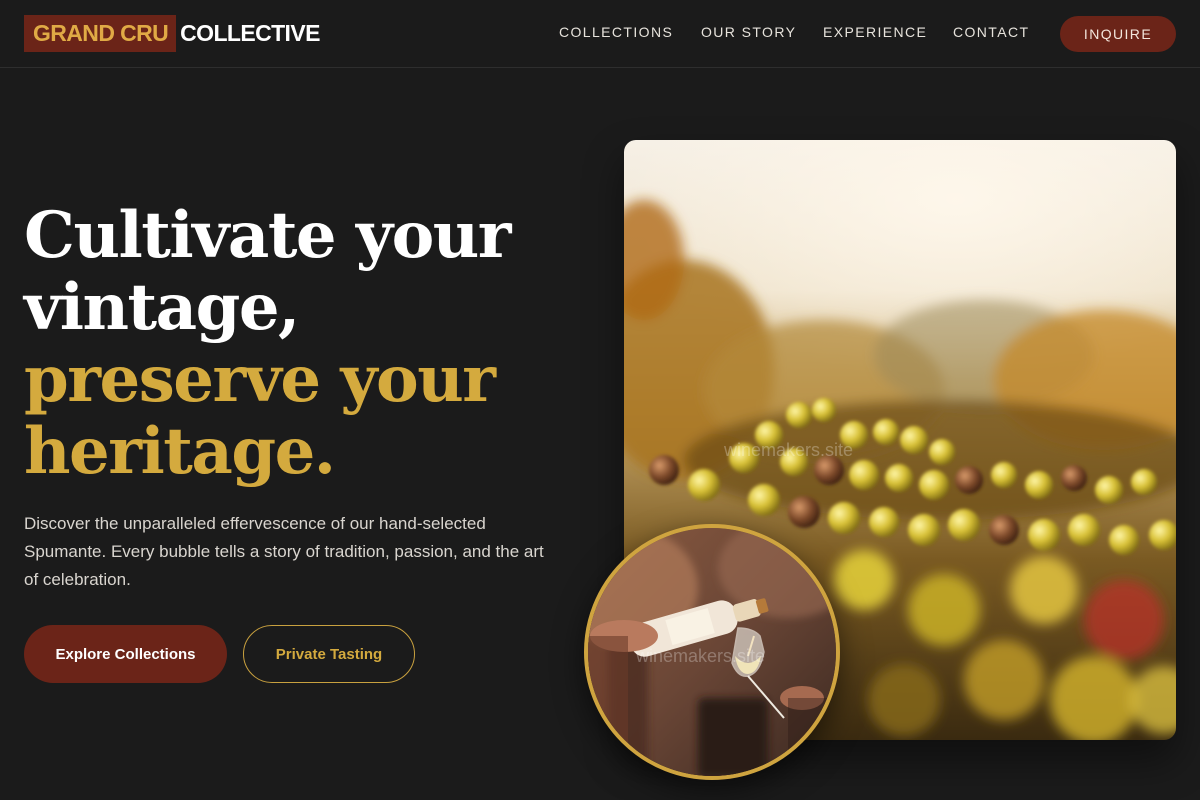 The height and width of the screenshot is (800, 1200). Describe the element at coordinates (250, 33) in the screenshot. I see `brand-logo-name: COLLECTIVE` at that location.